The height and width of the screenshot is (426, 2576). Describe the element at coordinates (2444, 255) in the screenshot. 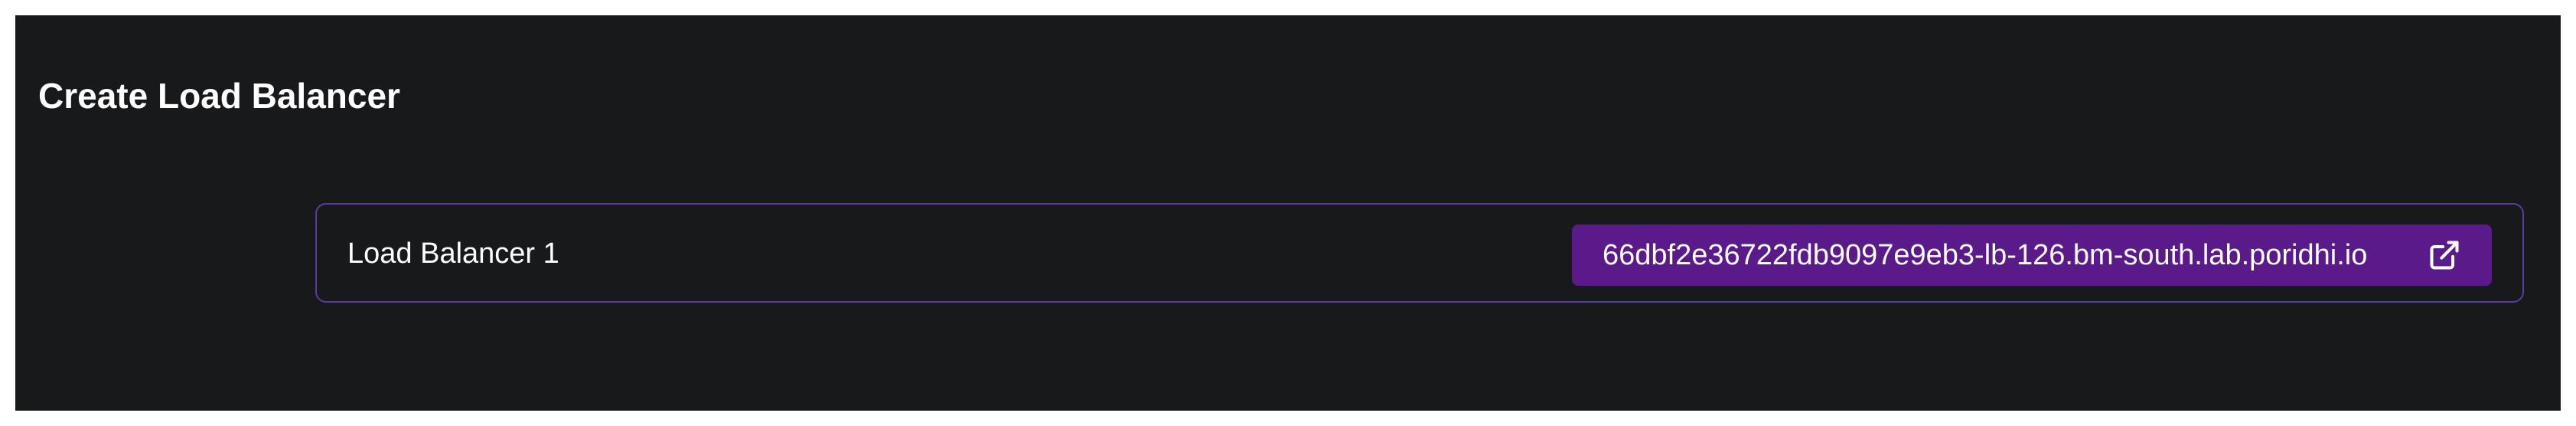

I see `external-link-icon` at that location.